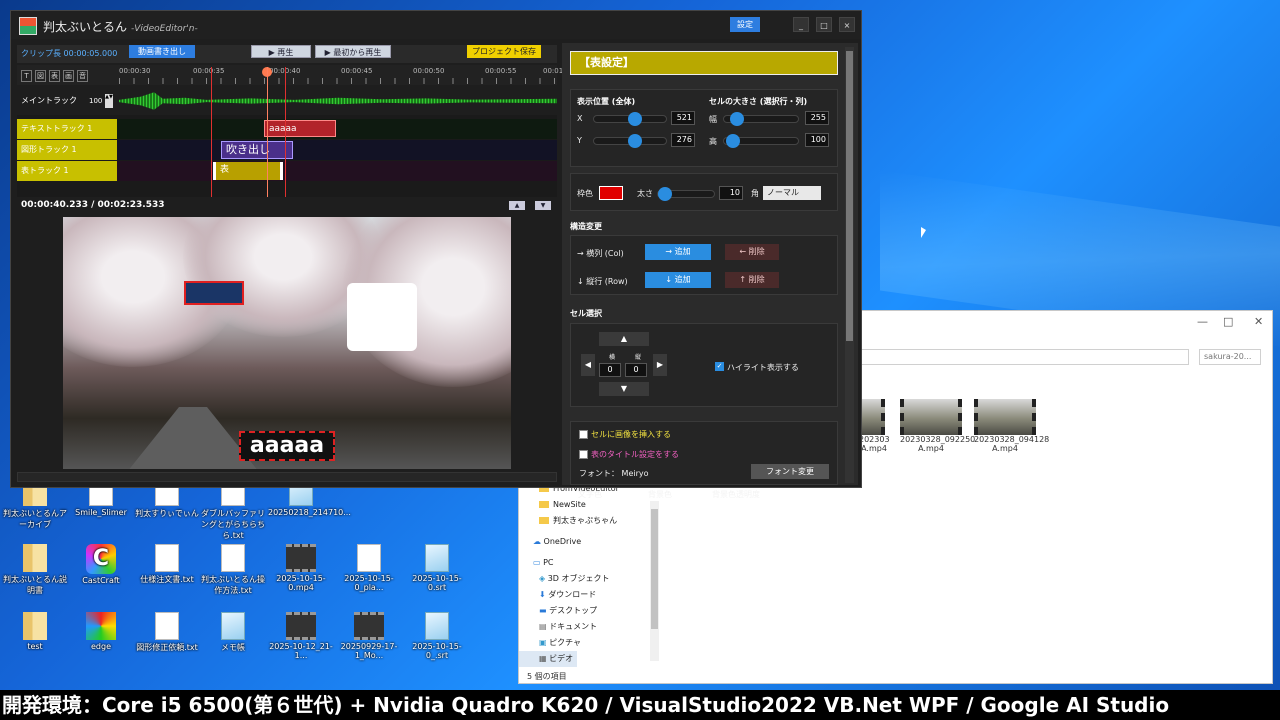 The width and height of the screenshot is (1280, 720). I want to click on nav-scrollbar, so click(654, 581).